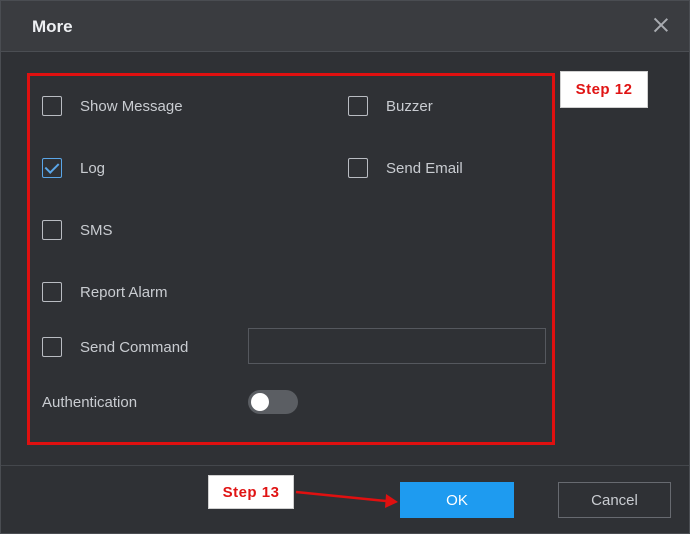 Image resolution: width=690 pixels, height=534 pixels. I want to click on footer-divider, so click(345, 465).